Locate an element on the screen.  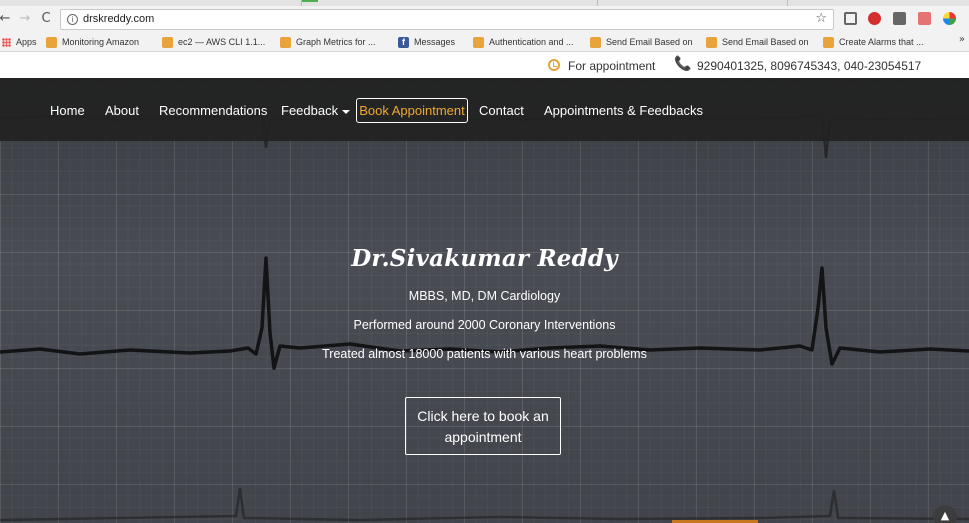
scroll-to-top-icon: ▲ is located at coordinates (945, 514).